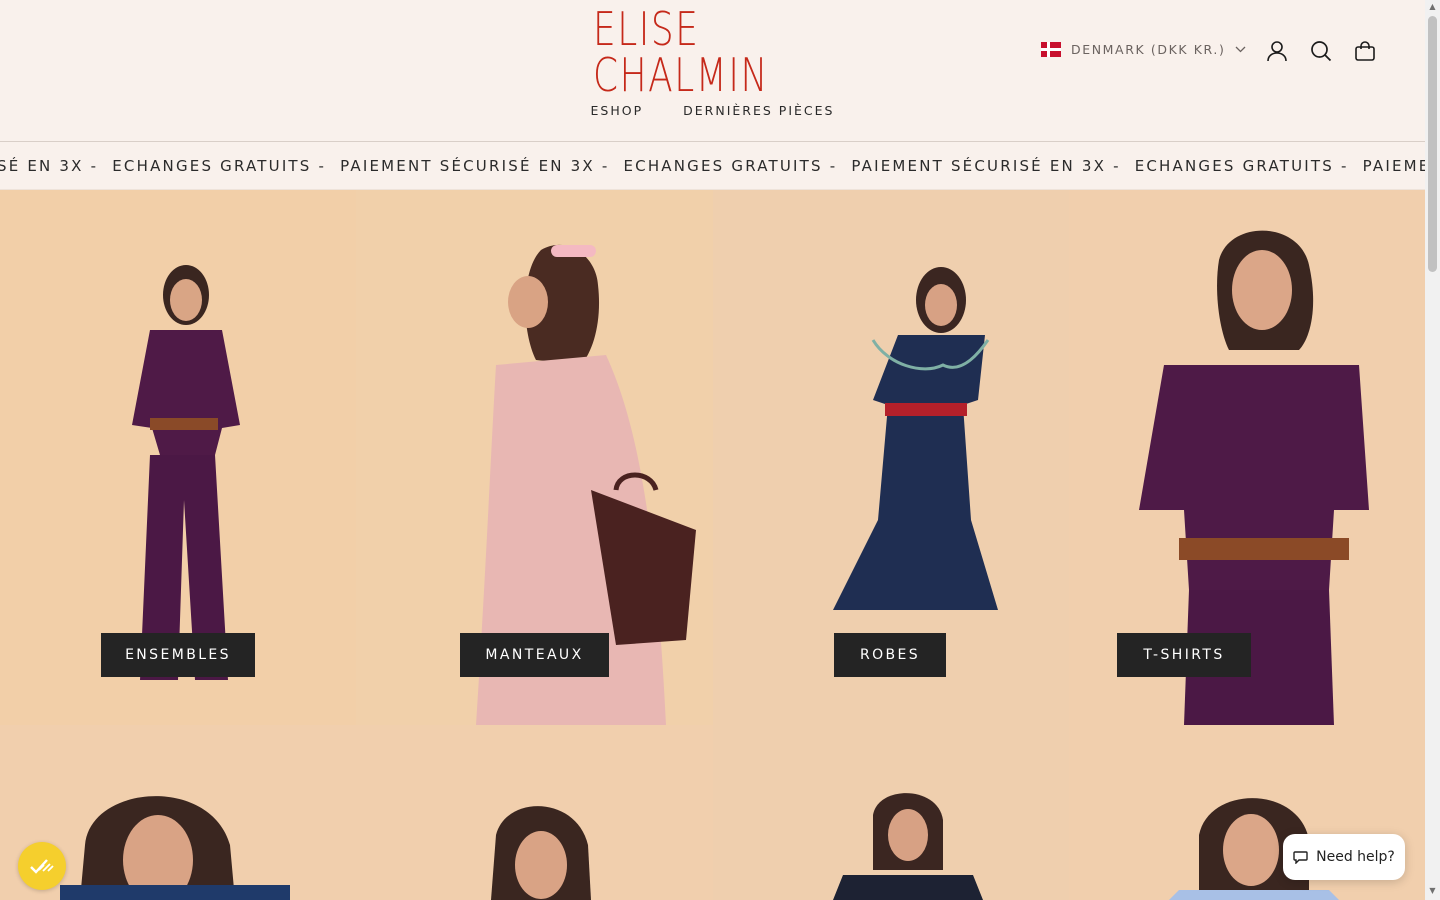 This screenshot has height=900, width=1440. I want to click on nav-item-eshop: ESHOP, so click(617, 110).